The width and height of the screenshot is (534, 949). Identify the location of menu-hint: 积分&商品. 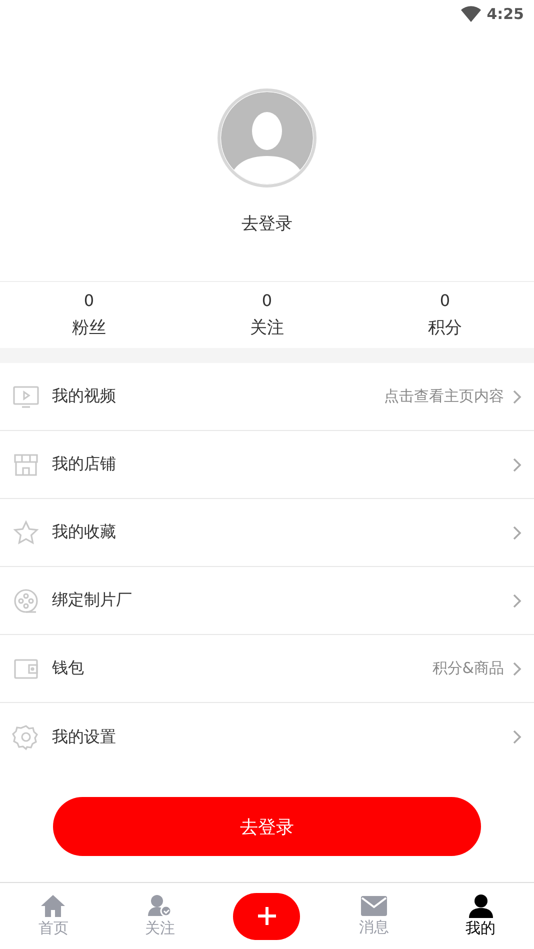
(468, 668).